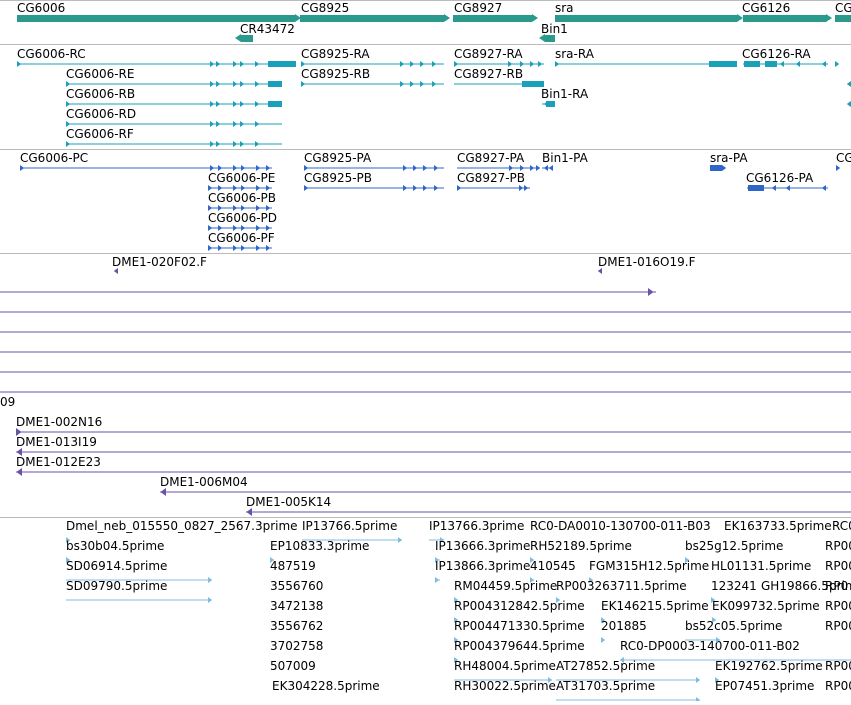  What do you see at coordinates (766, 8) in the screenshot?
I see `gene-label: CG6126` at bounding box center [766, 8].